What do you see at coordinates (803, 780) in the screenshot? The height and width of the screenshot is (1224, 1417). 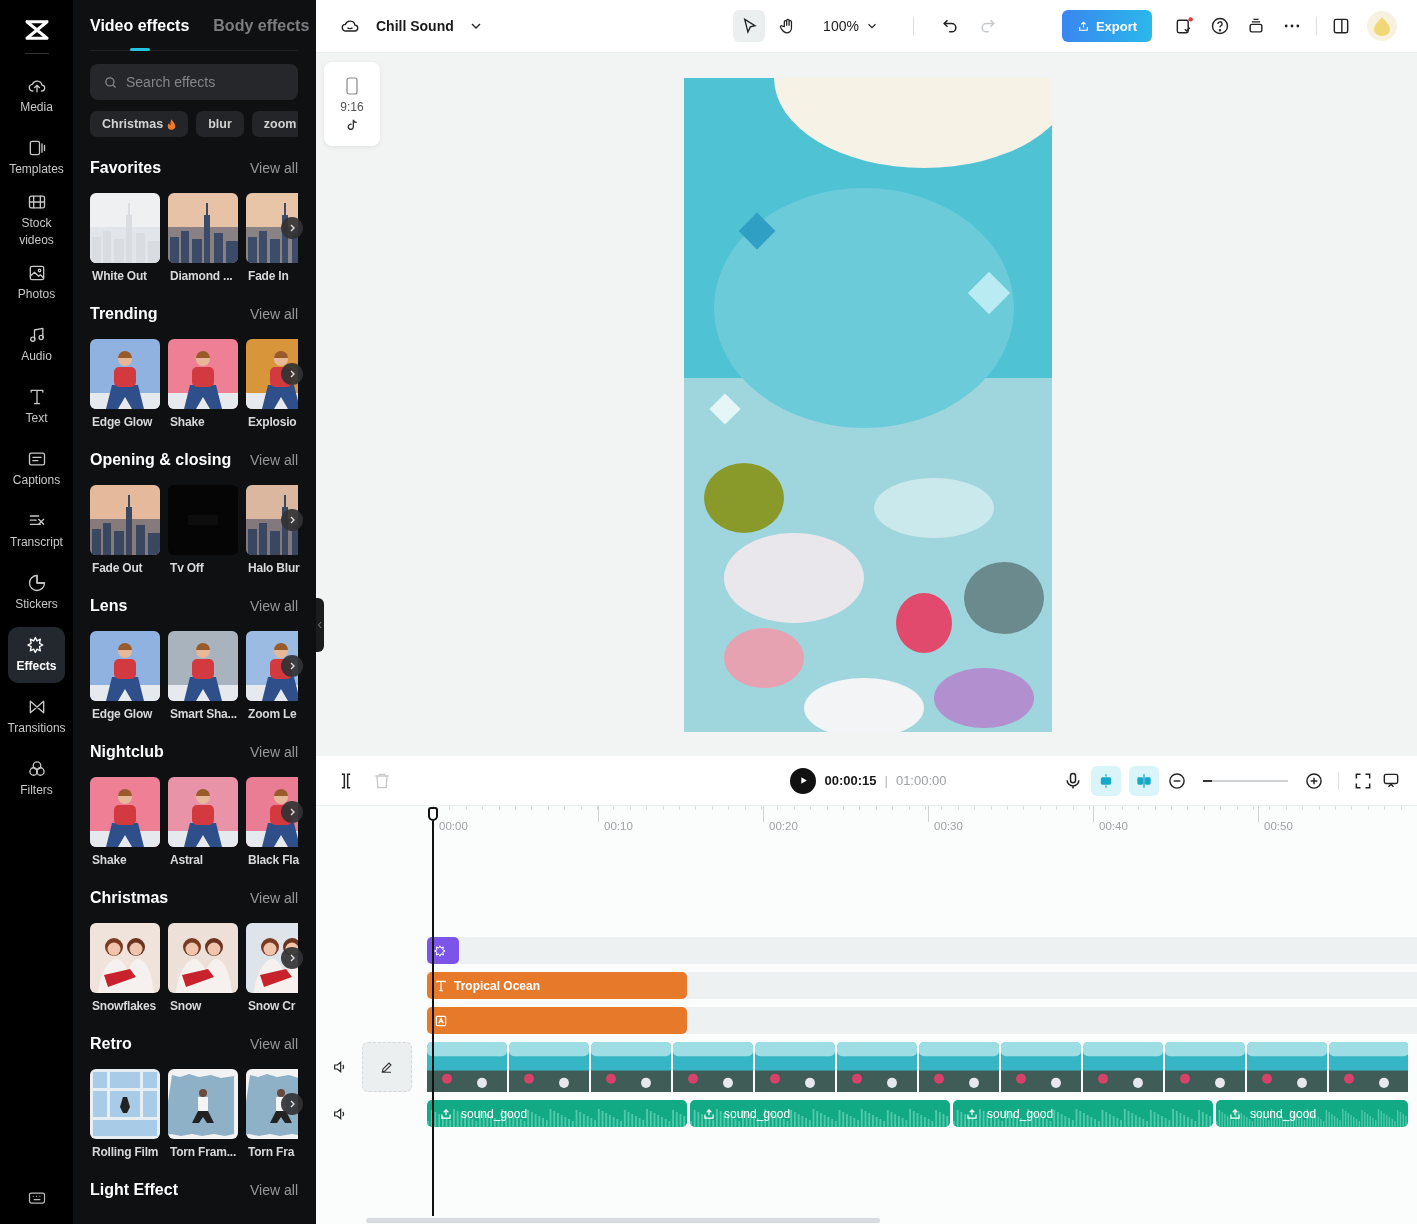 I see `play-button` at bounding box center [803, 780].